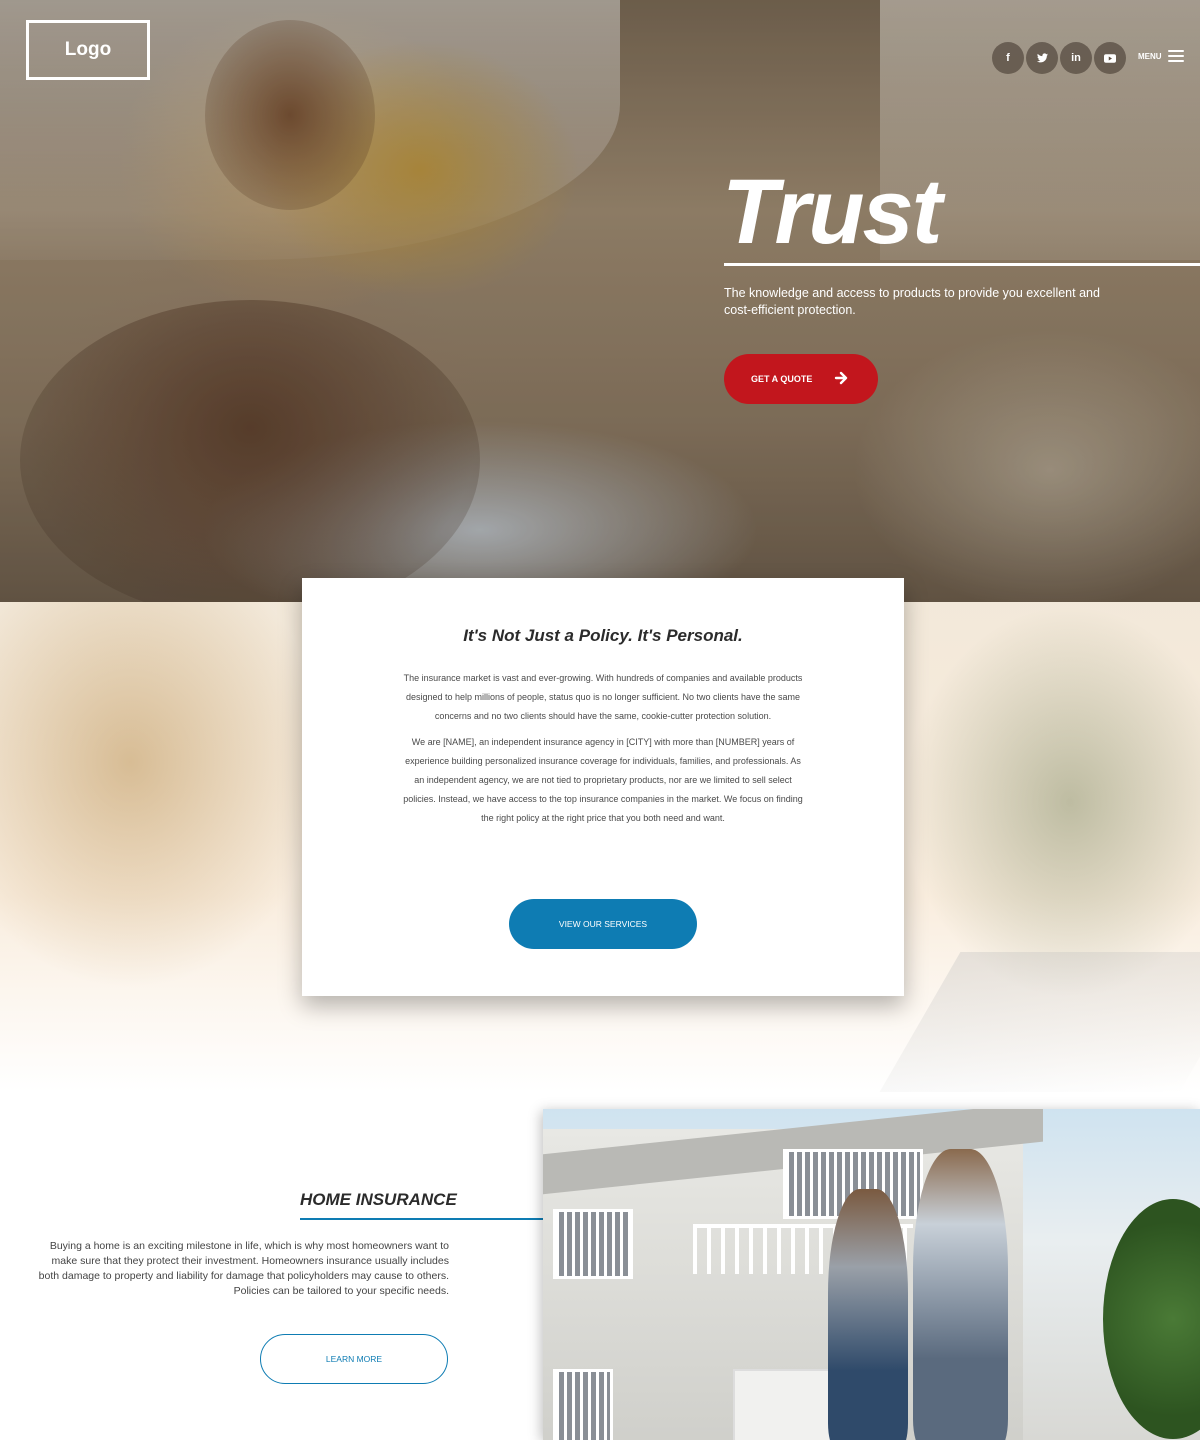  Describe the element at coordinates (88, 50) in the screenshot. I see `logo: Logo` at that location.